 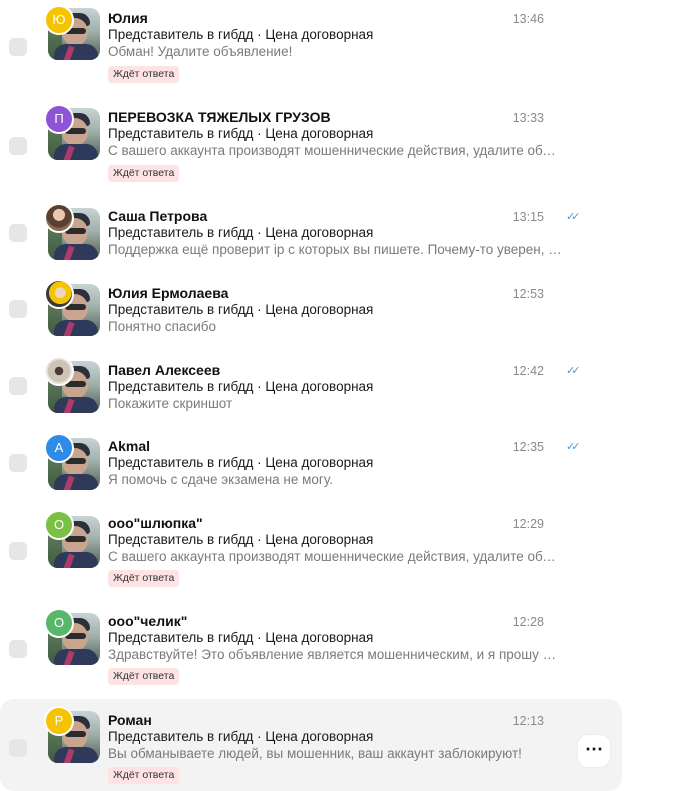 What do you see at coordinates (155, 523) in the screenshot?
I see `sender-name: ооо"шлюпка"` at bounding box center [155, 523].